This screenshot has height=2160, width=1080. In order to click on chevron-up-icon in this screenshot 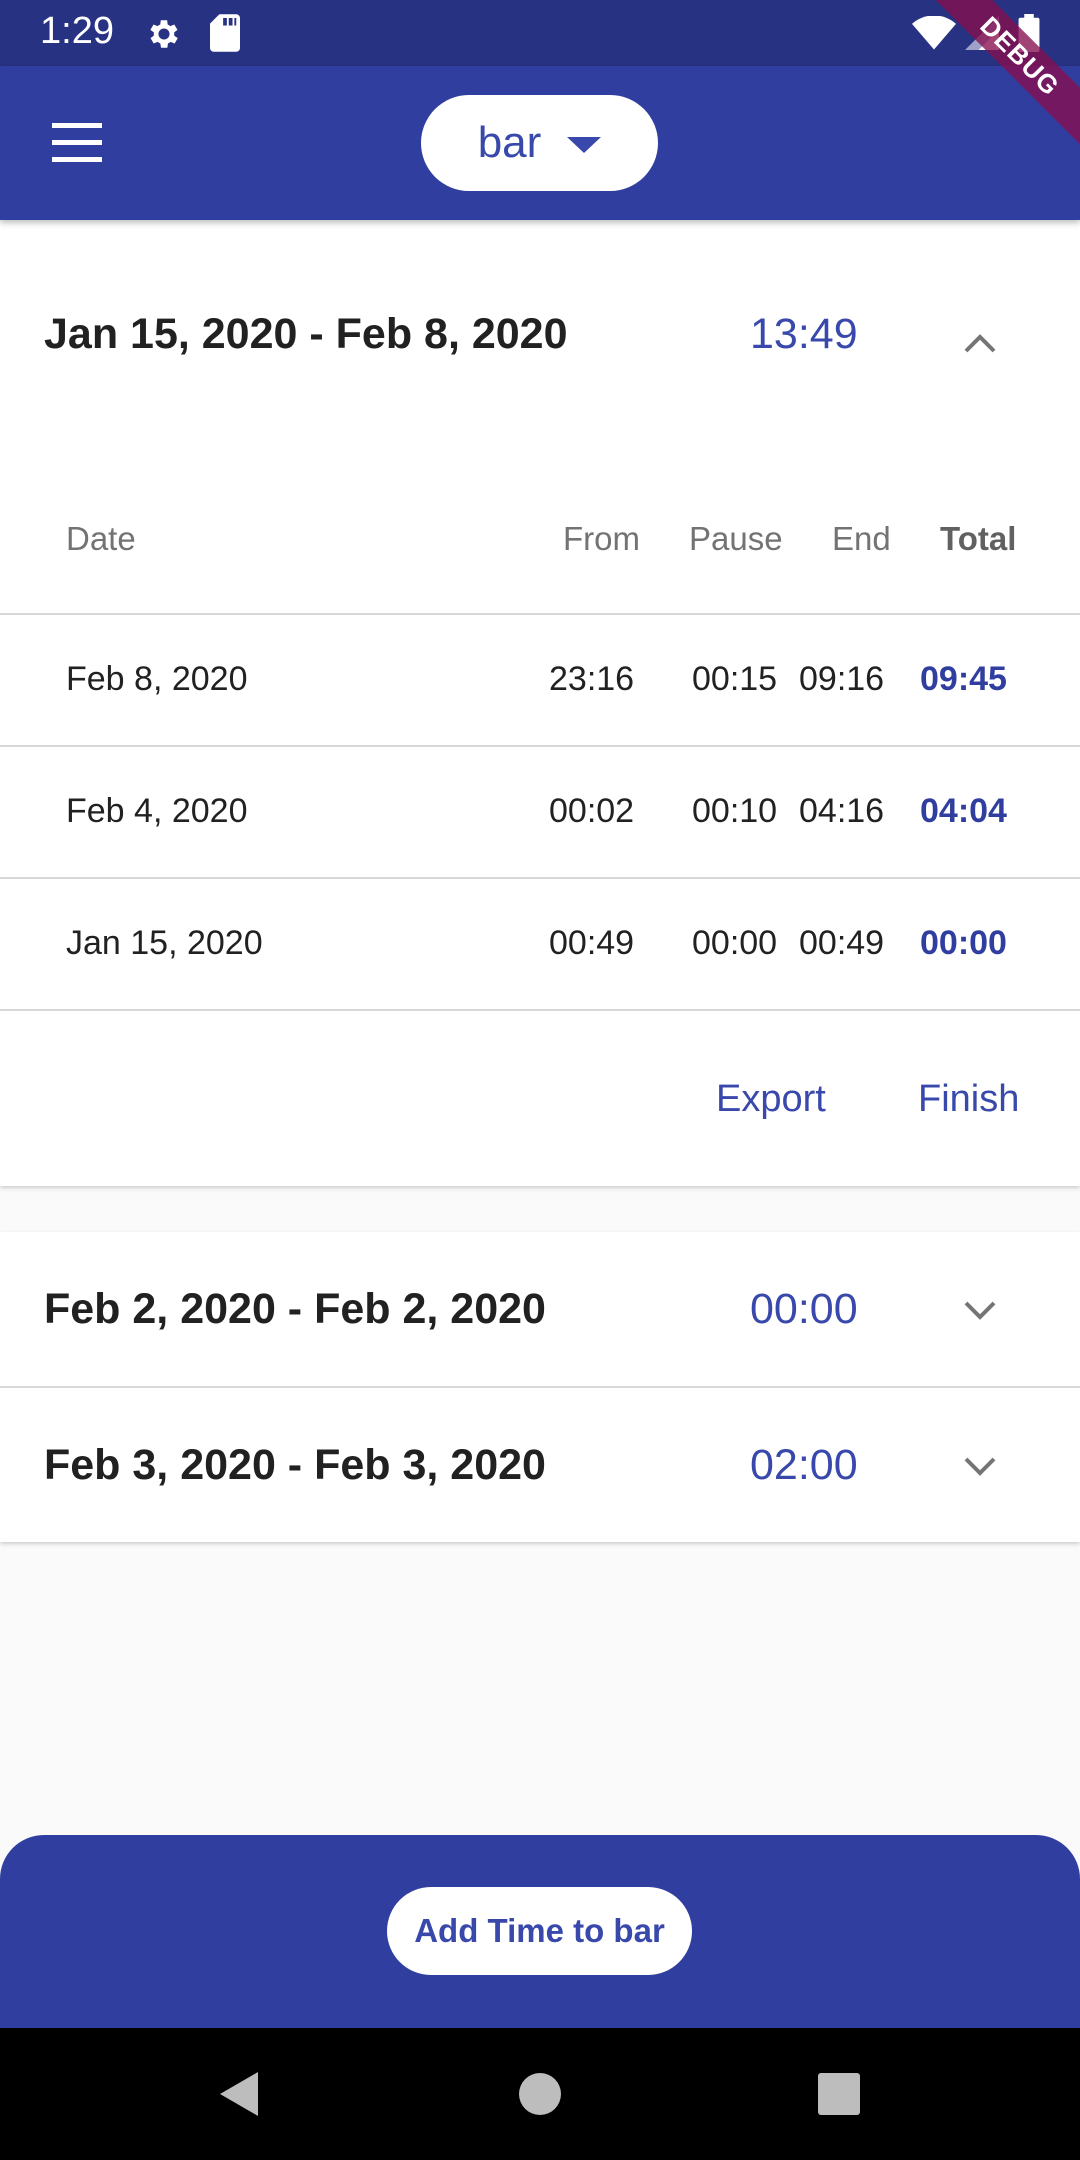, I will do `click(980, 343)`.